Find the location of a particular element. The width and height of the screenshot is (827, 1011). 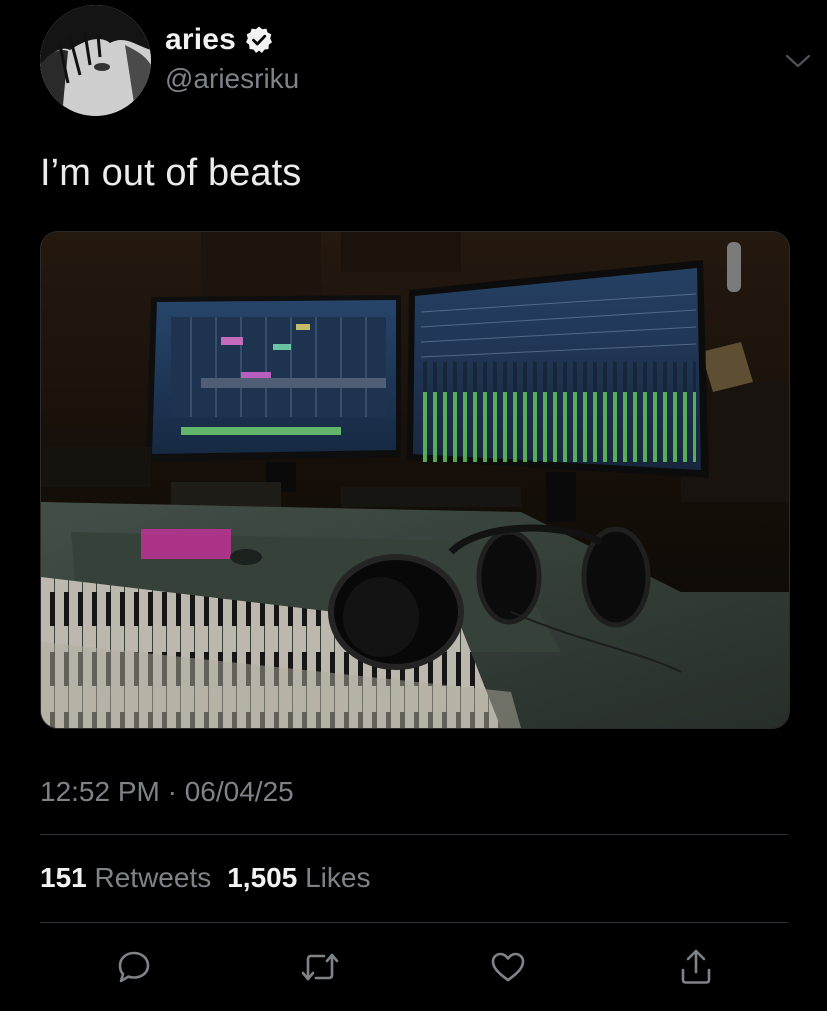

retweets-label: Retweets is located at coordinates (153, 877).